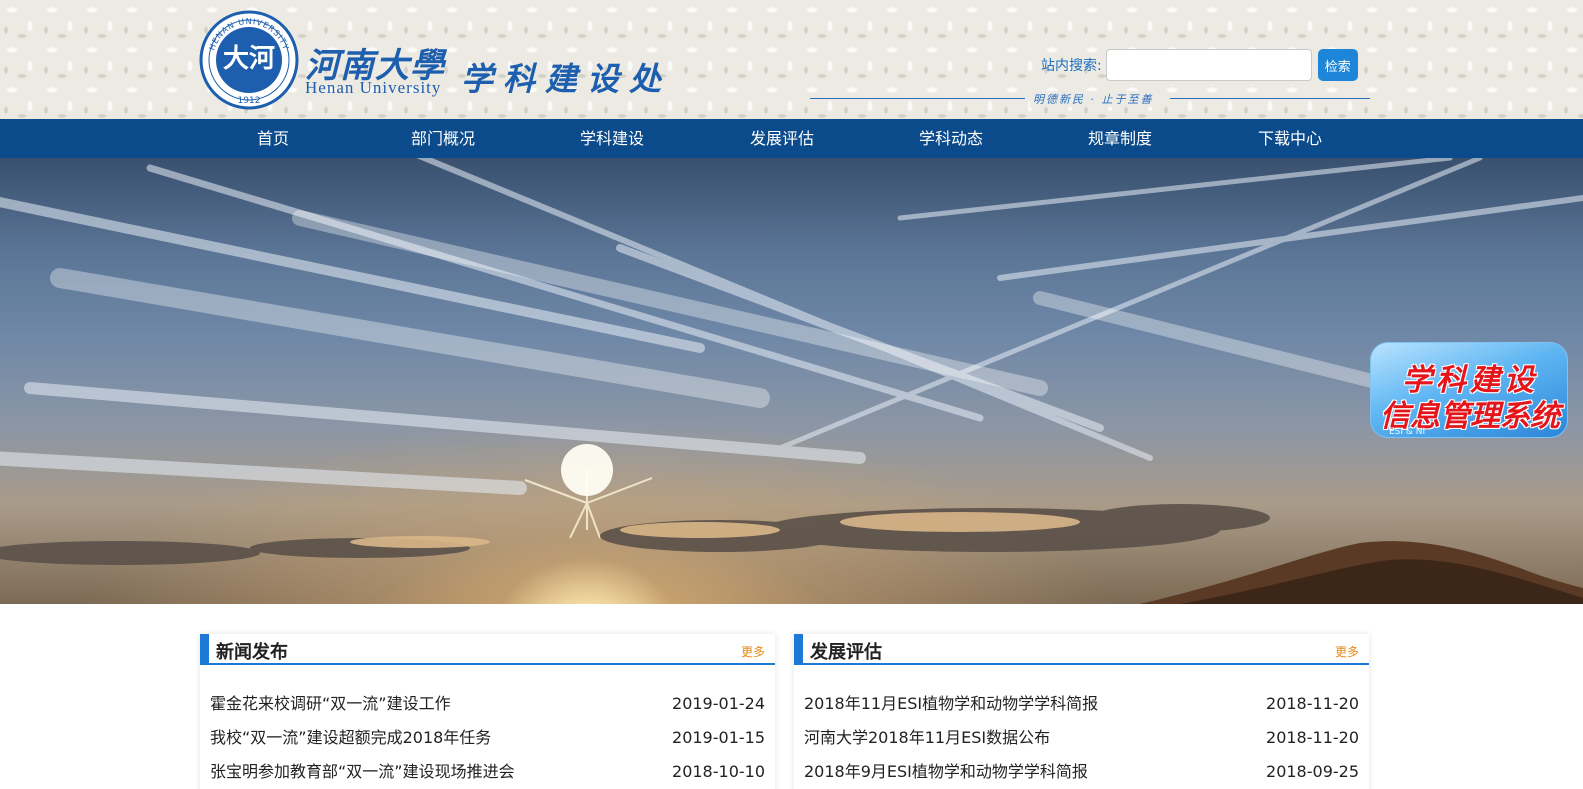 This screenshot has width=1583, height=789. I want to click on evaluation-item-title: 2018年9月ESI植物学和动物学学科简报, so click(946, 771).